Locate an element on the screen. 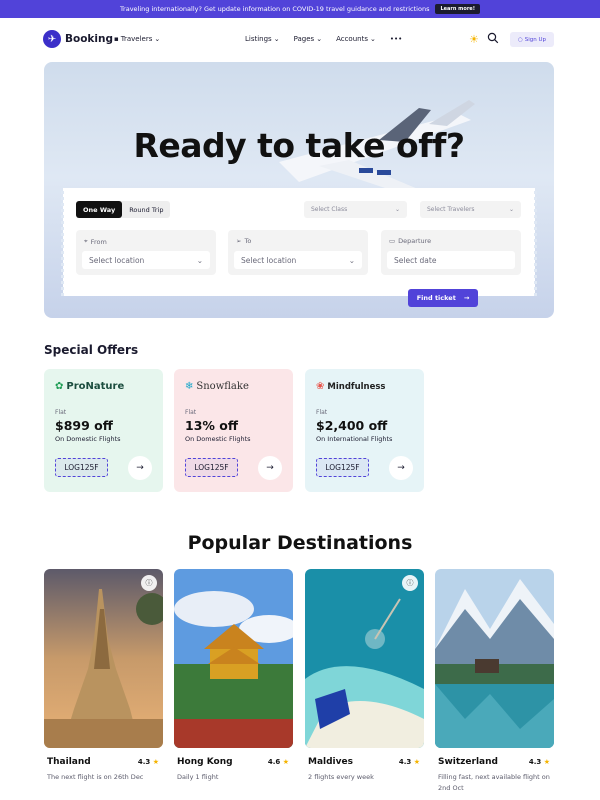 The image size is (600, 800). from-location-select: Select location ⌄ is located at coordinates (146, 260).